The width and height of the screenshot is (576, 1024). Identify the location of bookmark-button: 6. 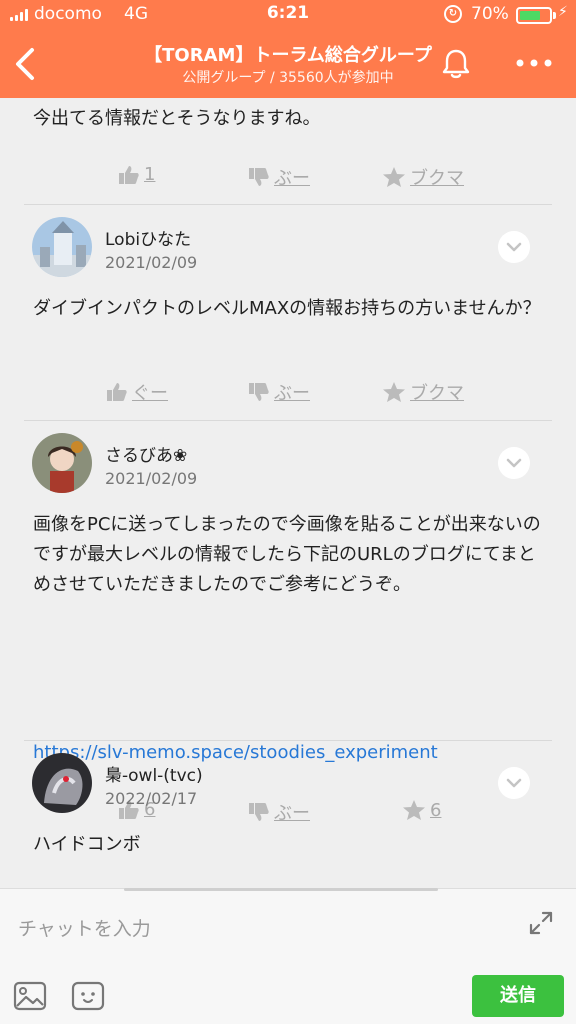
(421, 810).